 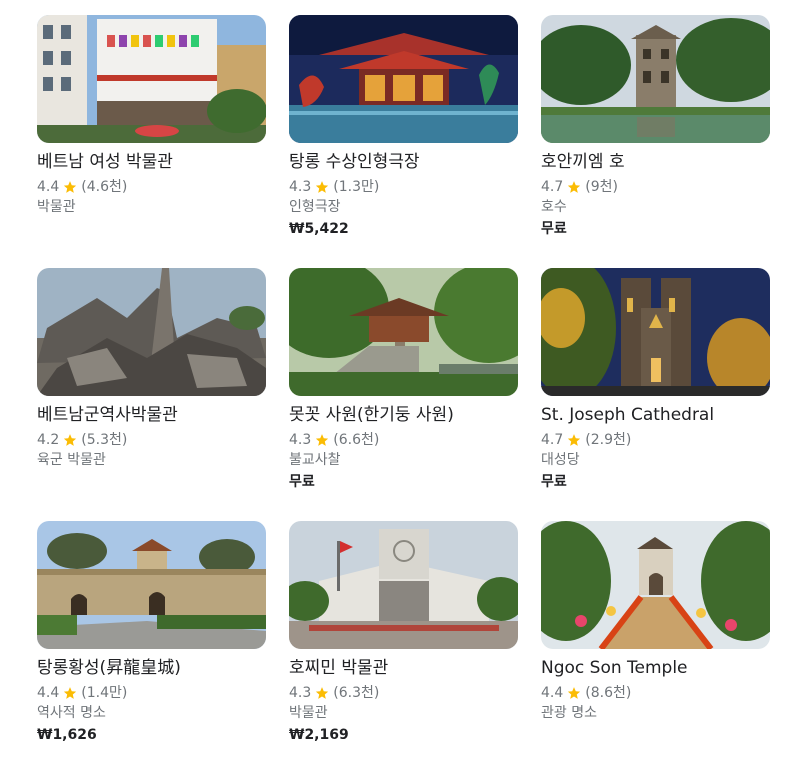 I want to click on place-card: St. Joseph Cathedral 4.7 (2.9천) 대성당 무료, so click(x=655, y=394).